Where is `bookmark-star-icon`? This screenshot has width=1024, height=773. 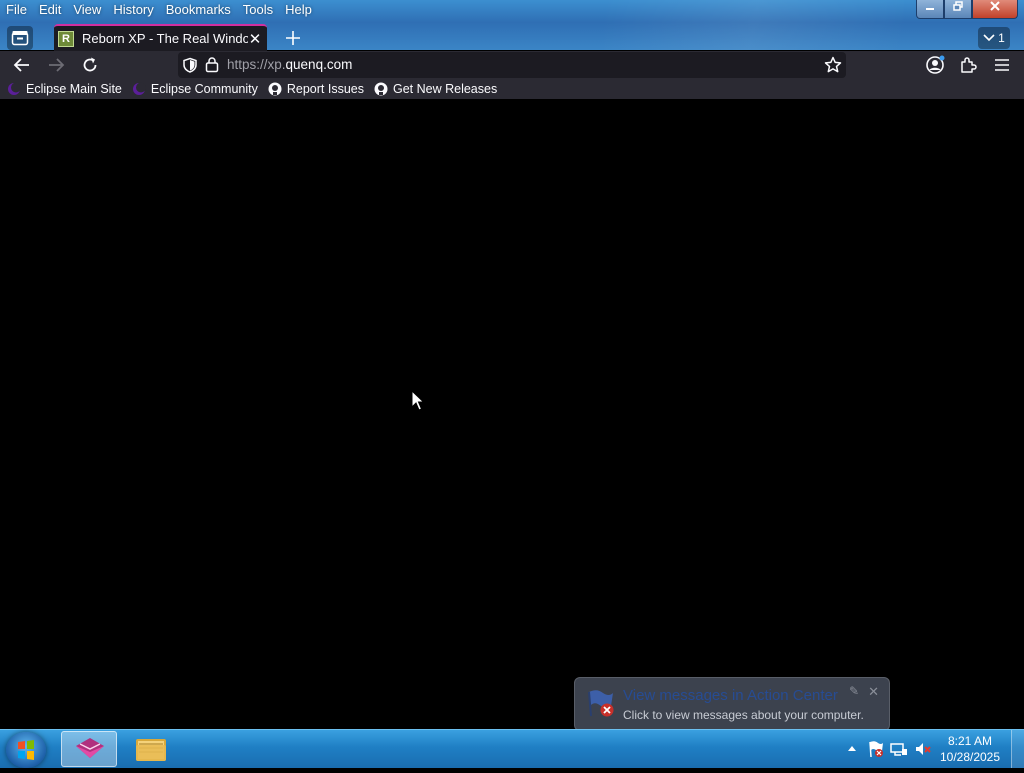
bookmark-star-icon is located at coordinates (833, 65).